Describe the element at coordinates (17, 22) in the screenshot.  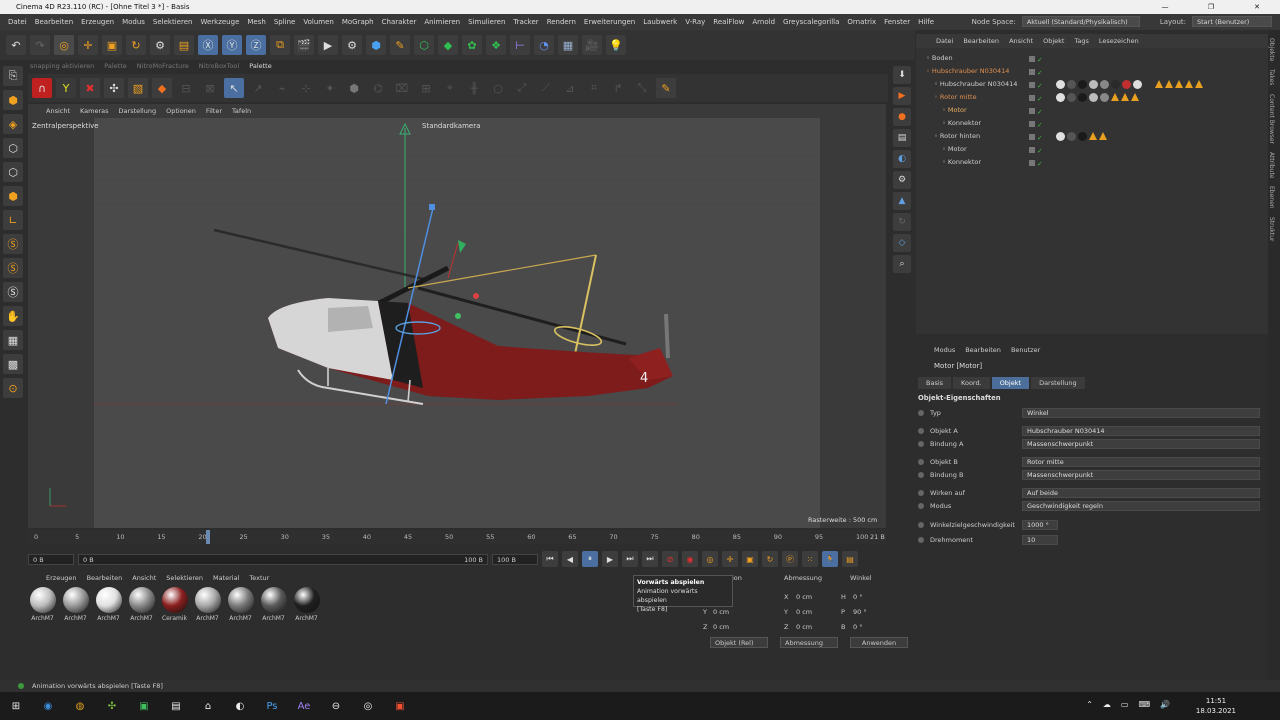
I see `menu-item: Datei` at that location.